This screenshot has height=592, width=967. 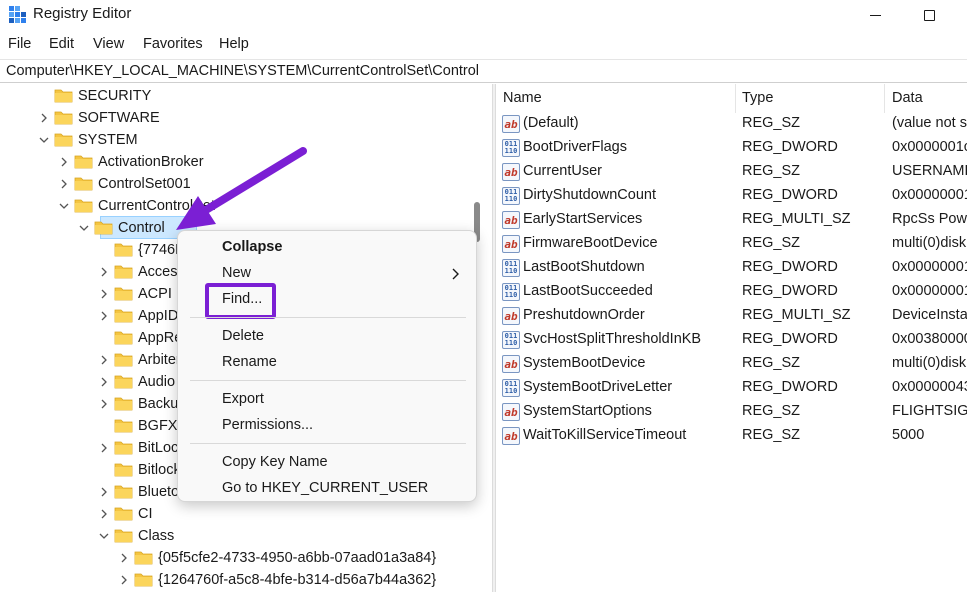 I want to click on value-row: ab WaitToKillServiceTimeout REG_SZ 5000, so click(x=732, y=436).